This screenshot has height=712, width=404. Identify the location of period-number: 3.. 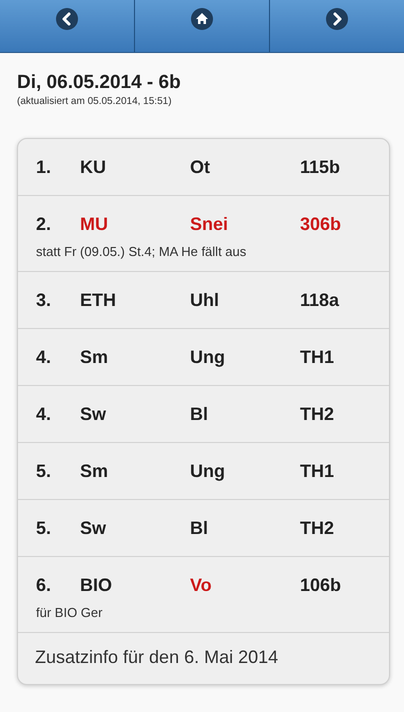
(44, 300).